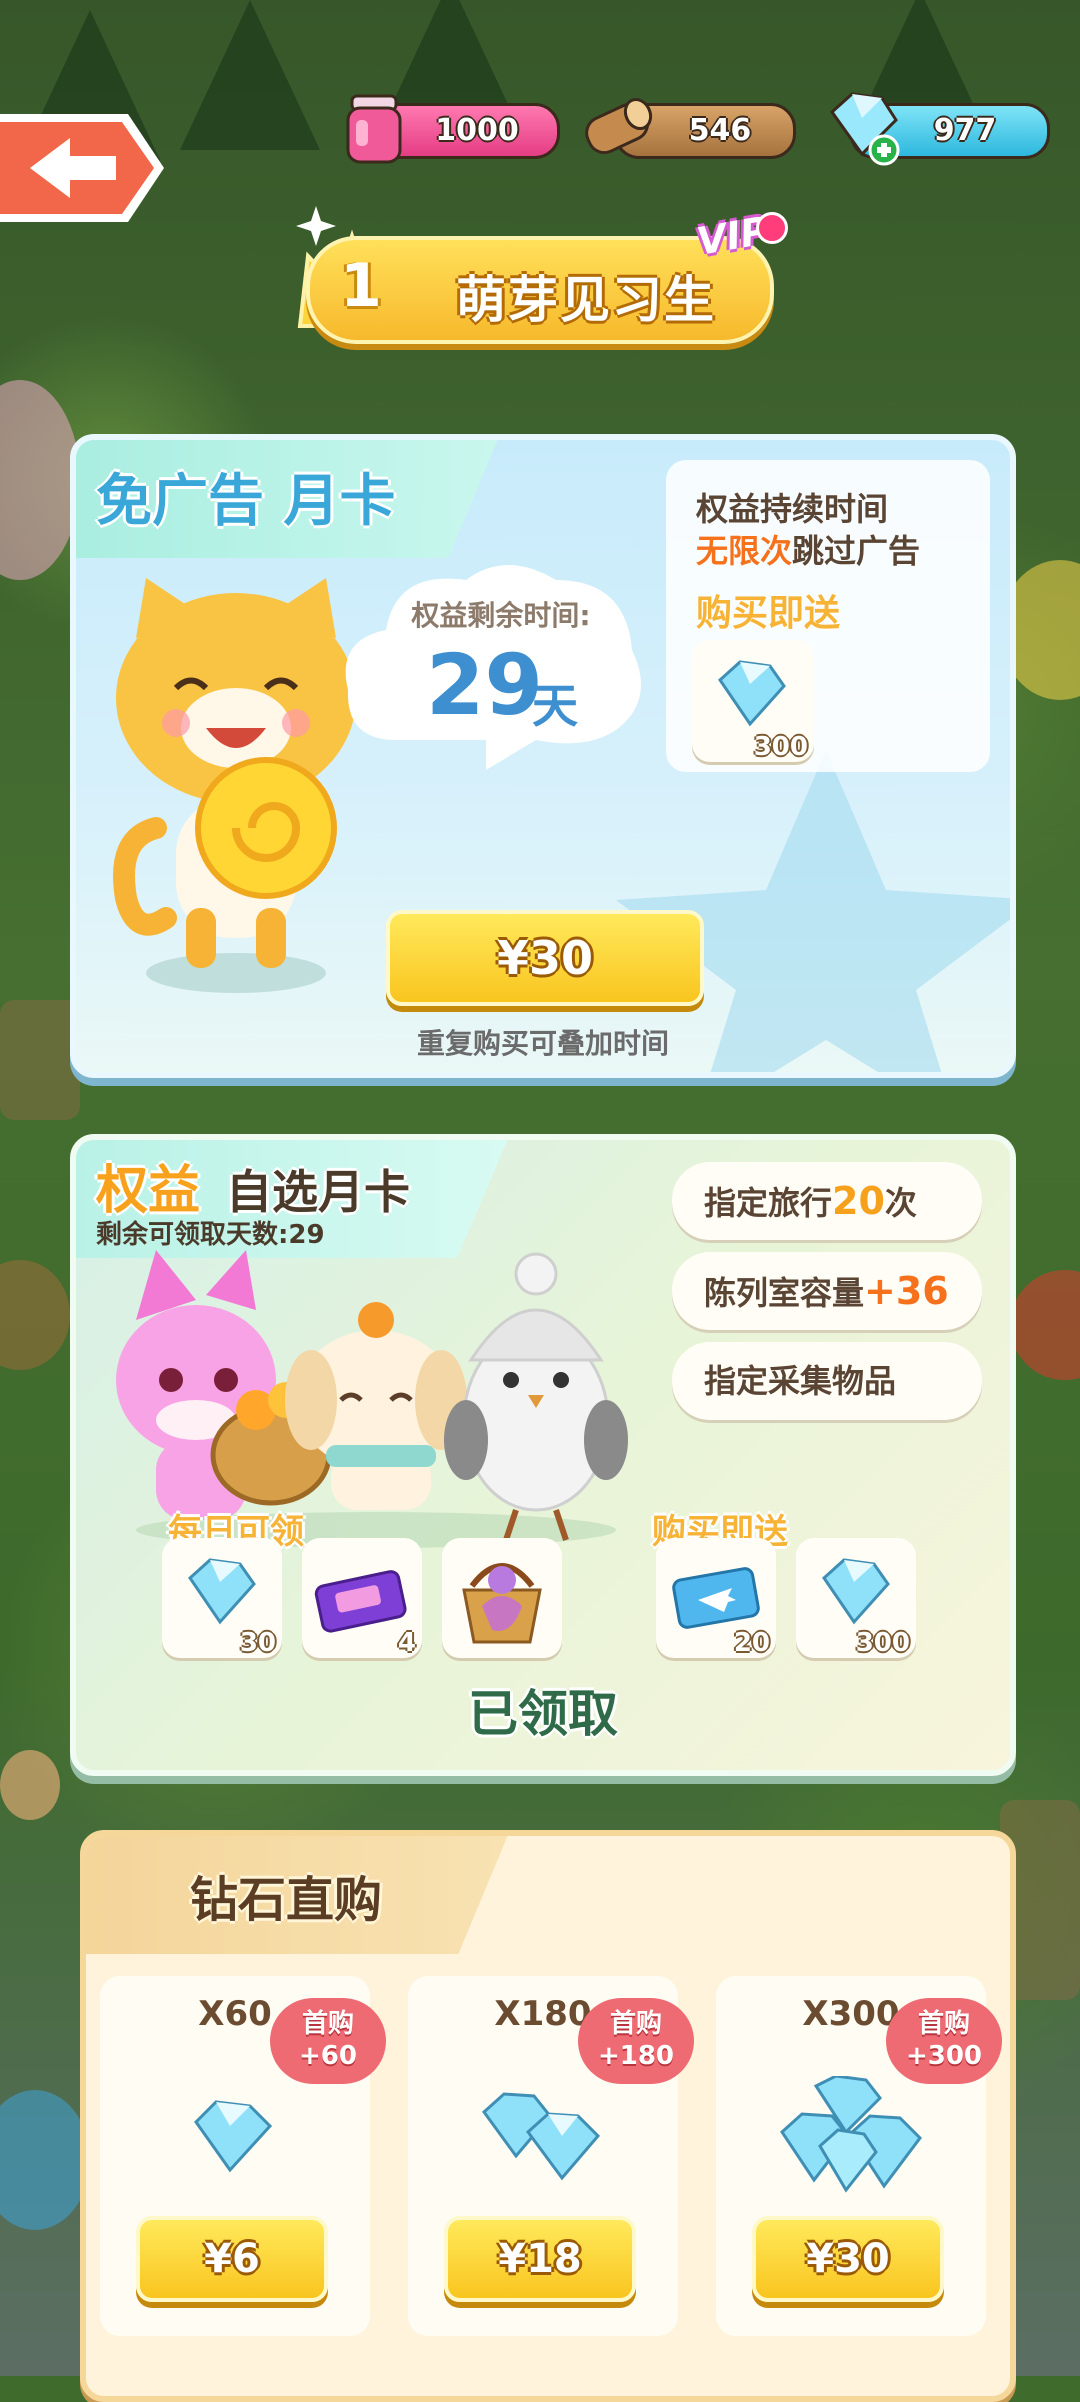 The image size is (1080, 2402). I want to click on buy-gift-label: 购买即送, so click(768, 613).